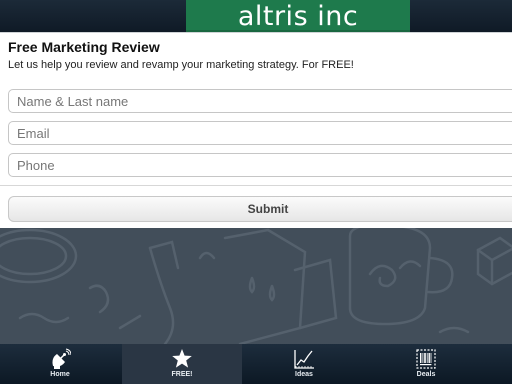 This screenshot has height=384, width=512. I want to click on company-logo: altris inc, so click(298, 16).